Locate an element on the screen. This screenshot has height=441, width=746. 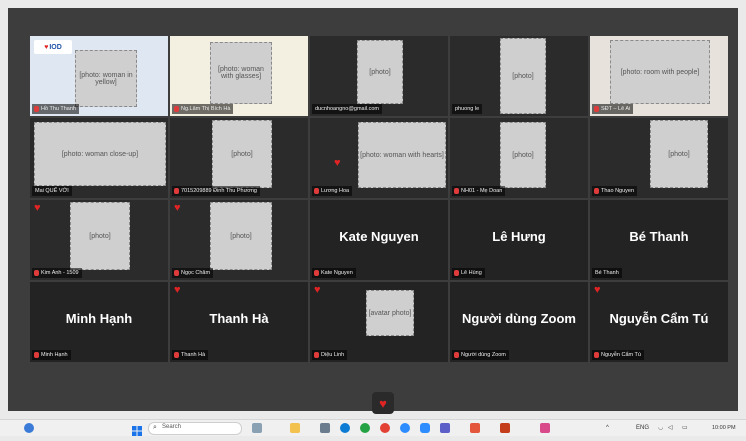
participant-tile-p18: ♥ [avatar photo] Diệu Linh is located at coordinates (379, 322).